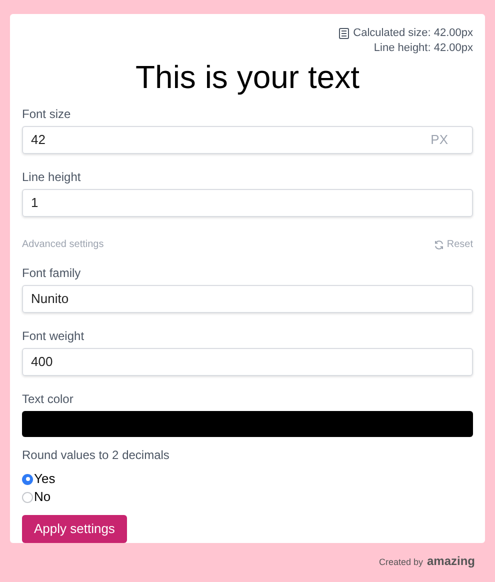 This screenshot has width=495, height=582. I want to click on input-field: 400, so click(247, 362).